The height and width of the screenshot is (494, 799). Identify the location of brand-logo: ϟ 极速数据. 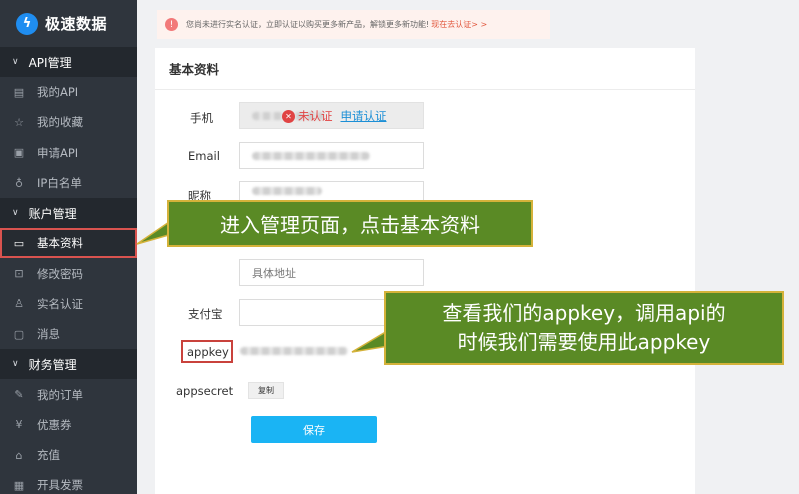
(68, 23).